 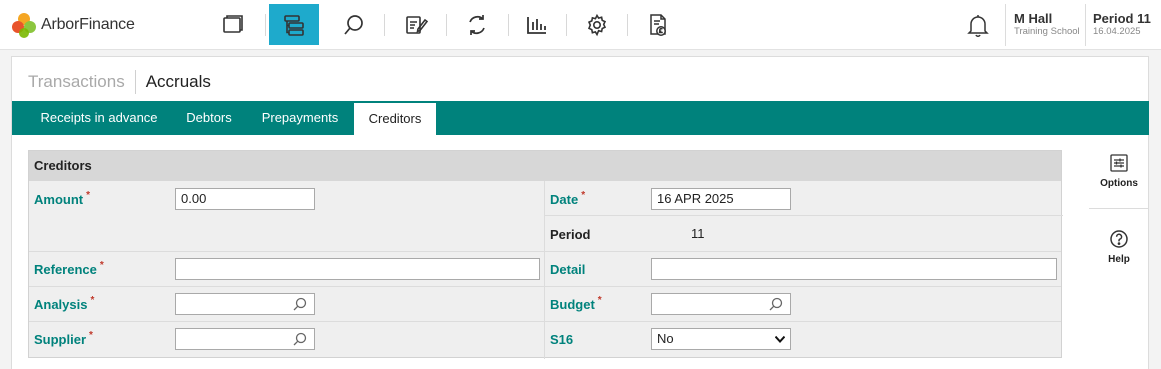 I want to click on options-button: Options, so click(x=1119, y=171).